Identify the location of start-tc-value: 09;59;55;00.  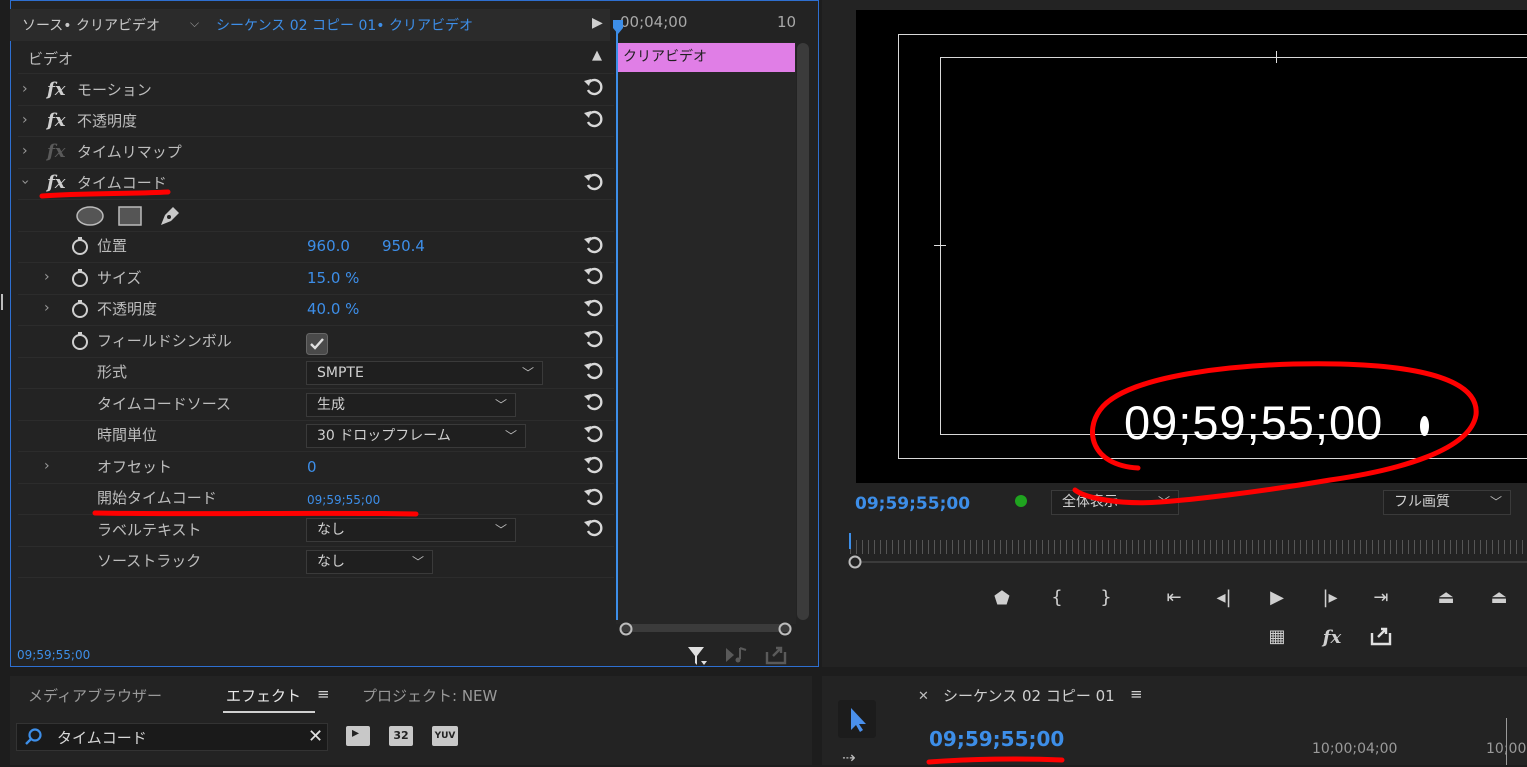
(343, 500).